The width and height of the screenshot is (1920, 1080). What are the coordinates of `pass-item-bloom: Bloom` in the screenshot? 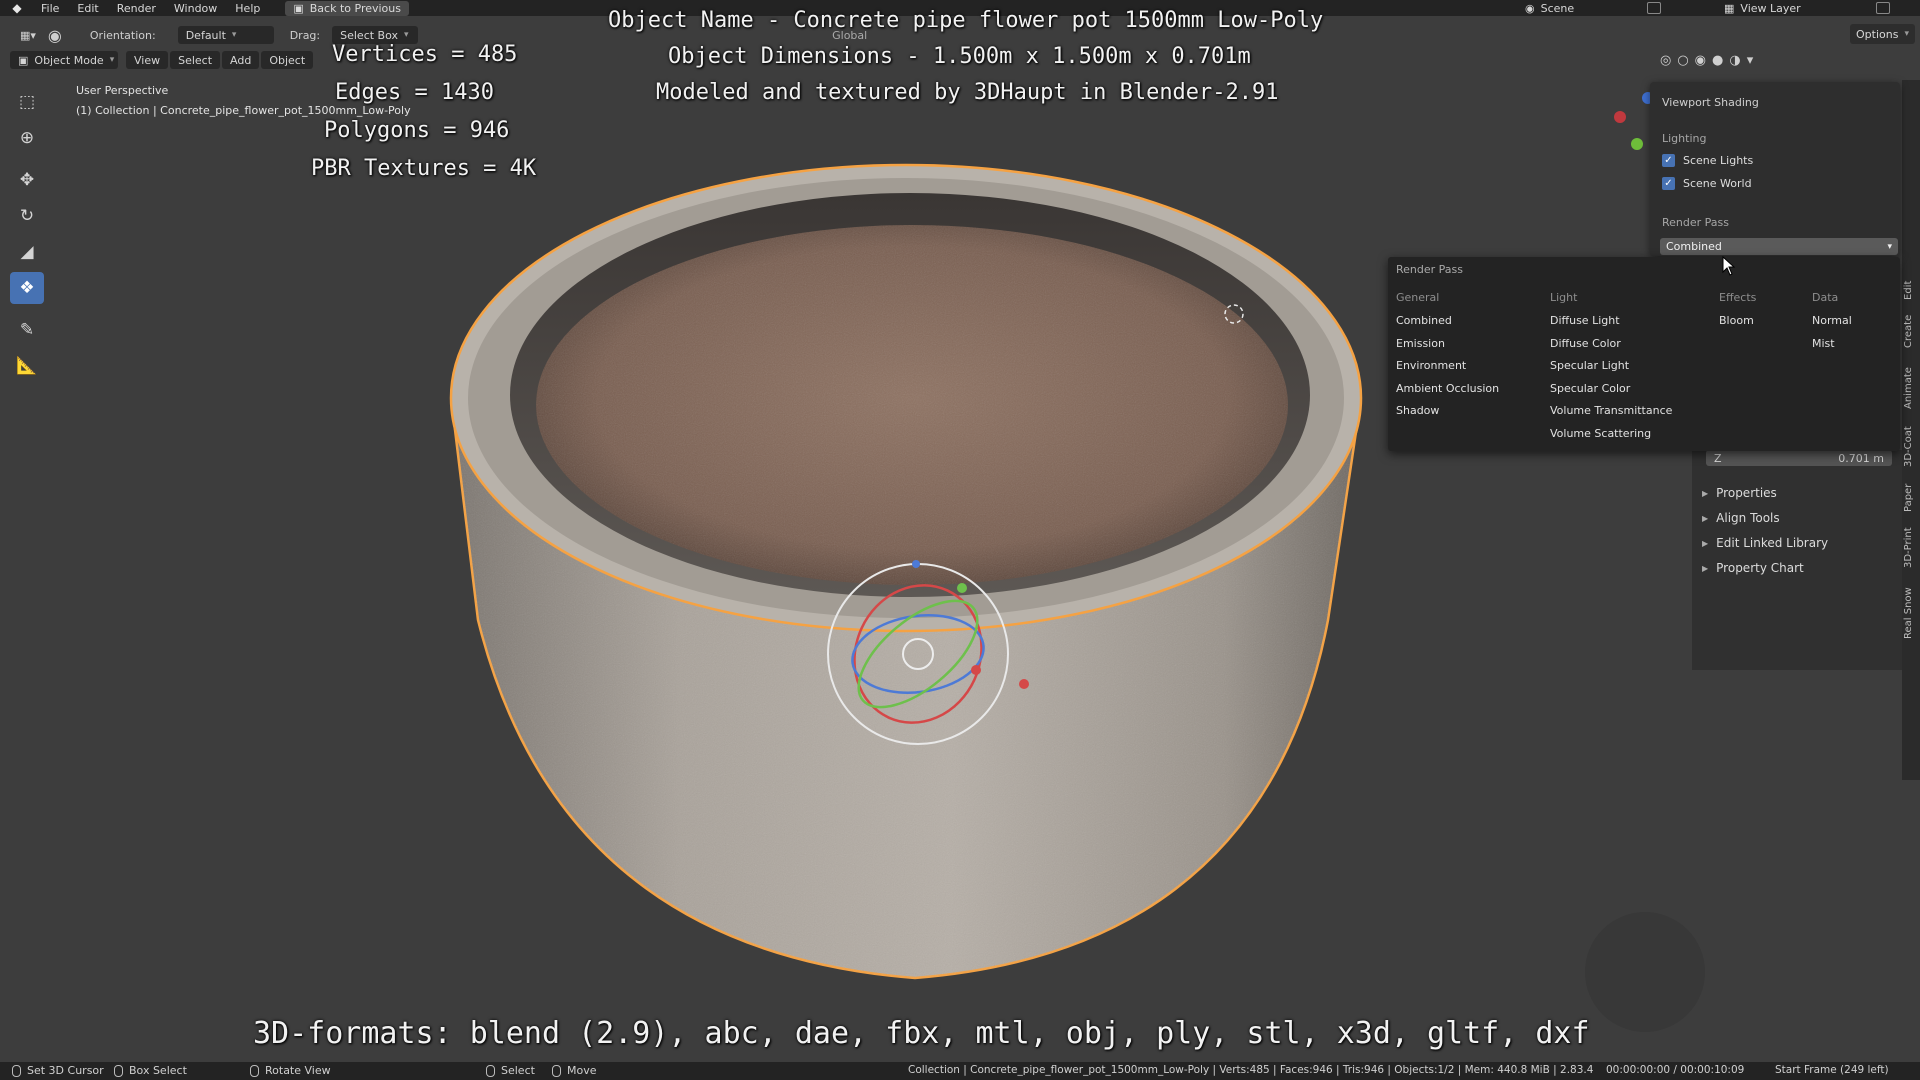 It's located at (1737, 325).